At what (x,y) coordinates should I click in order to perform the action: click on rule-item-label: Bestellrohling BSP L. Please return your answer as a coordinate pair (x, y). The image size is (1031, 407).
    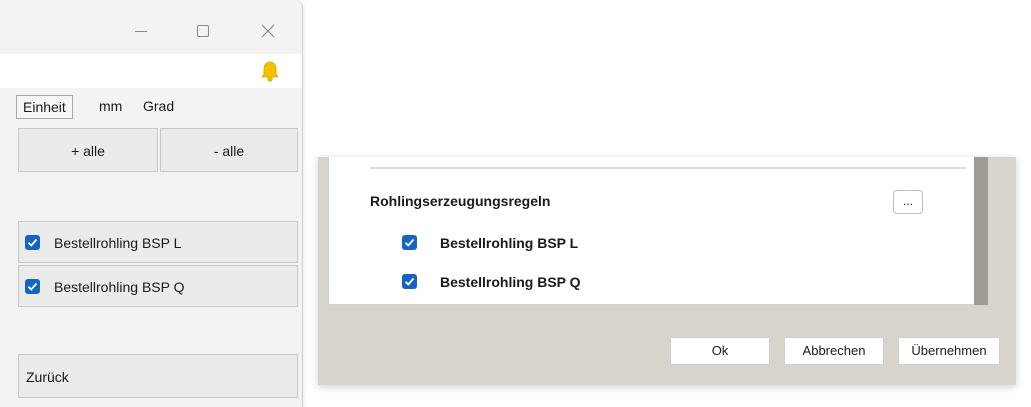
    Looking at the image, I should click on (509, 243).